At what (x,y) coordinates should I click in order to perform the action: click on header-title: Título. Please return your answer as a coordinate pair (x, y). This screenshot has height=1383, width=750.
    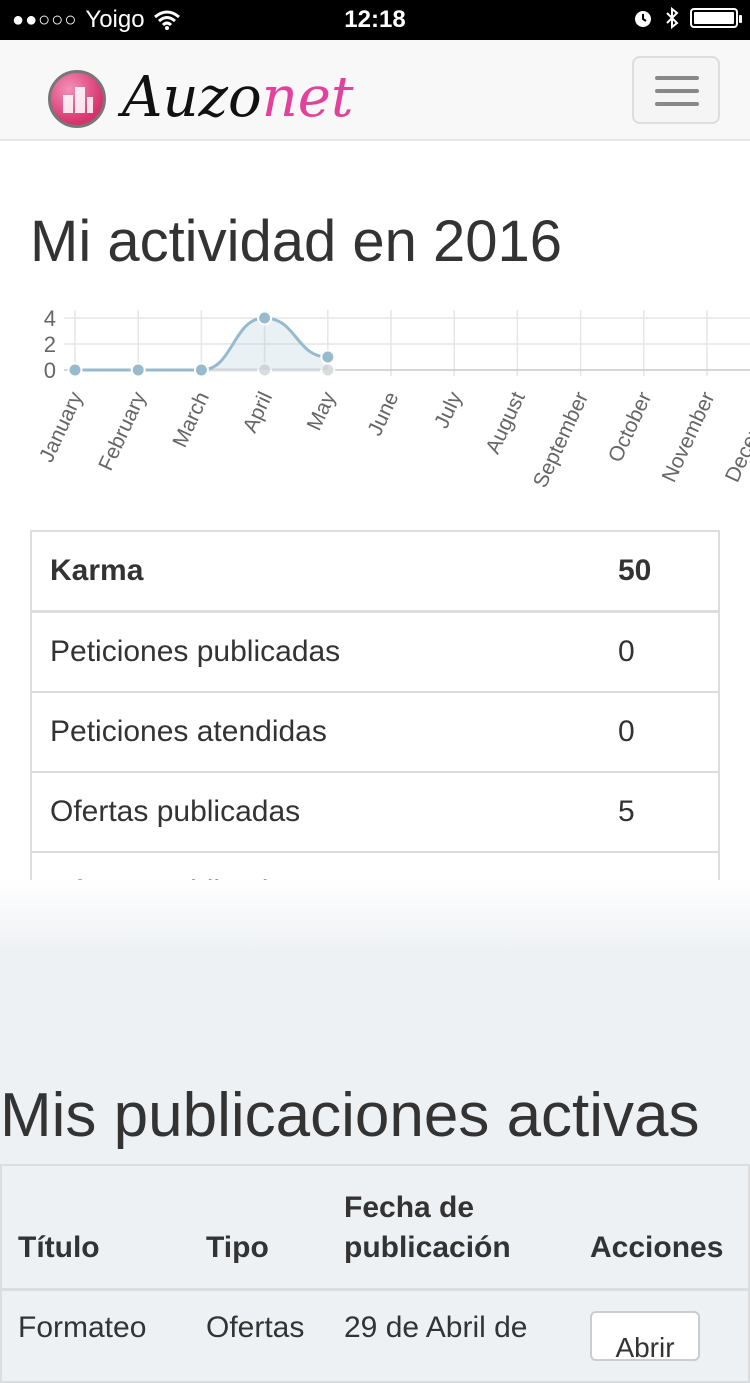
    Looking at the image, I should click on (59, 1247).